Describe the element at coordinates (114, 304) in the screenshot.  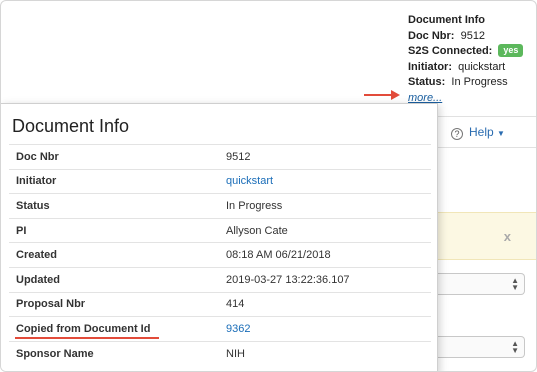
I see `row-label: Proposal Nbr` at that location.